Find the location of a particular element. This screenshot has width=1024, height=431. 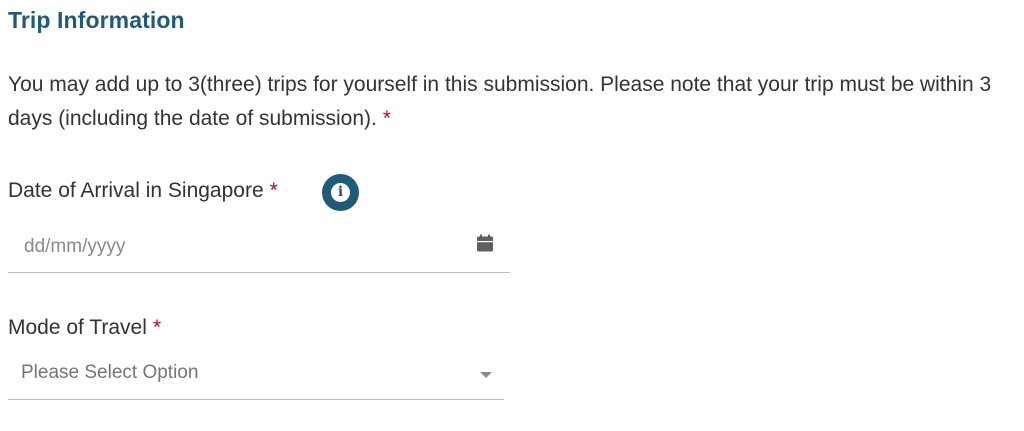

info-glyph: i is located at coordinates (340, 192).